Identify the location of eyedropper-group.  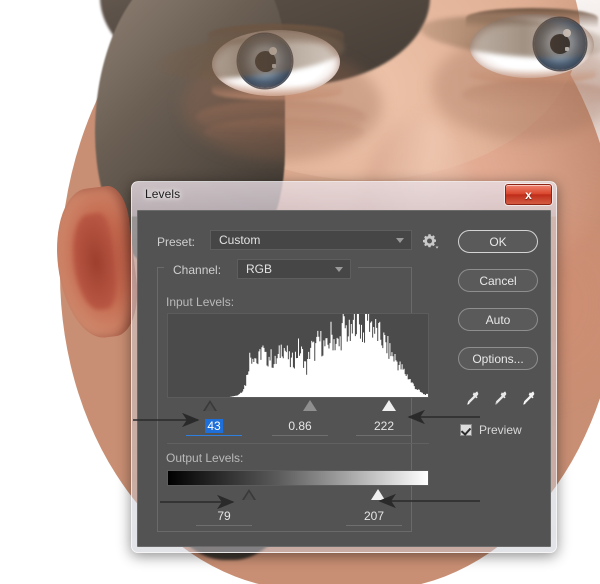
(503, 400).